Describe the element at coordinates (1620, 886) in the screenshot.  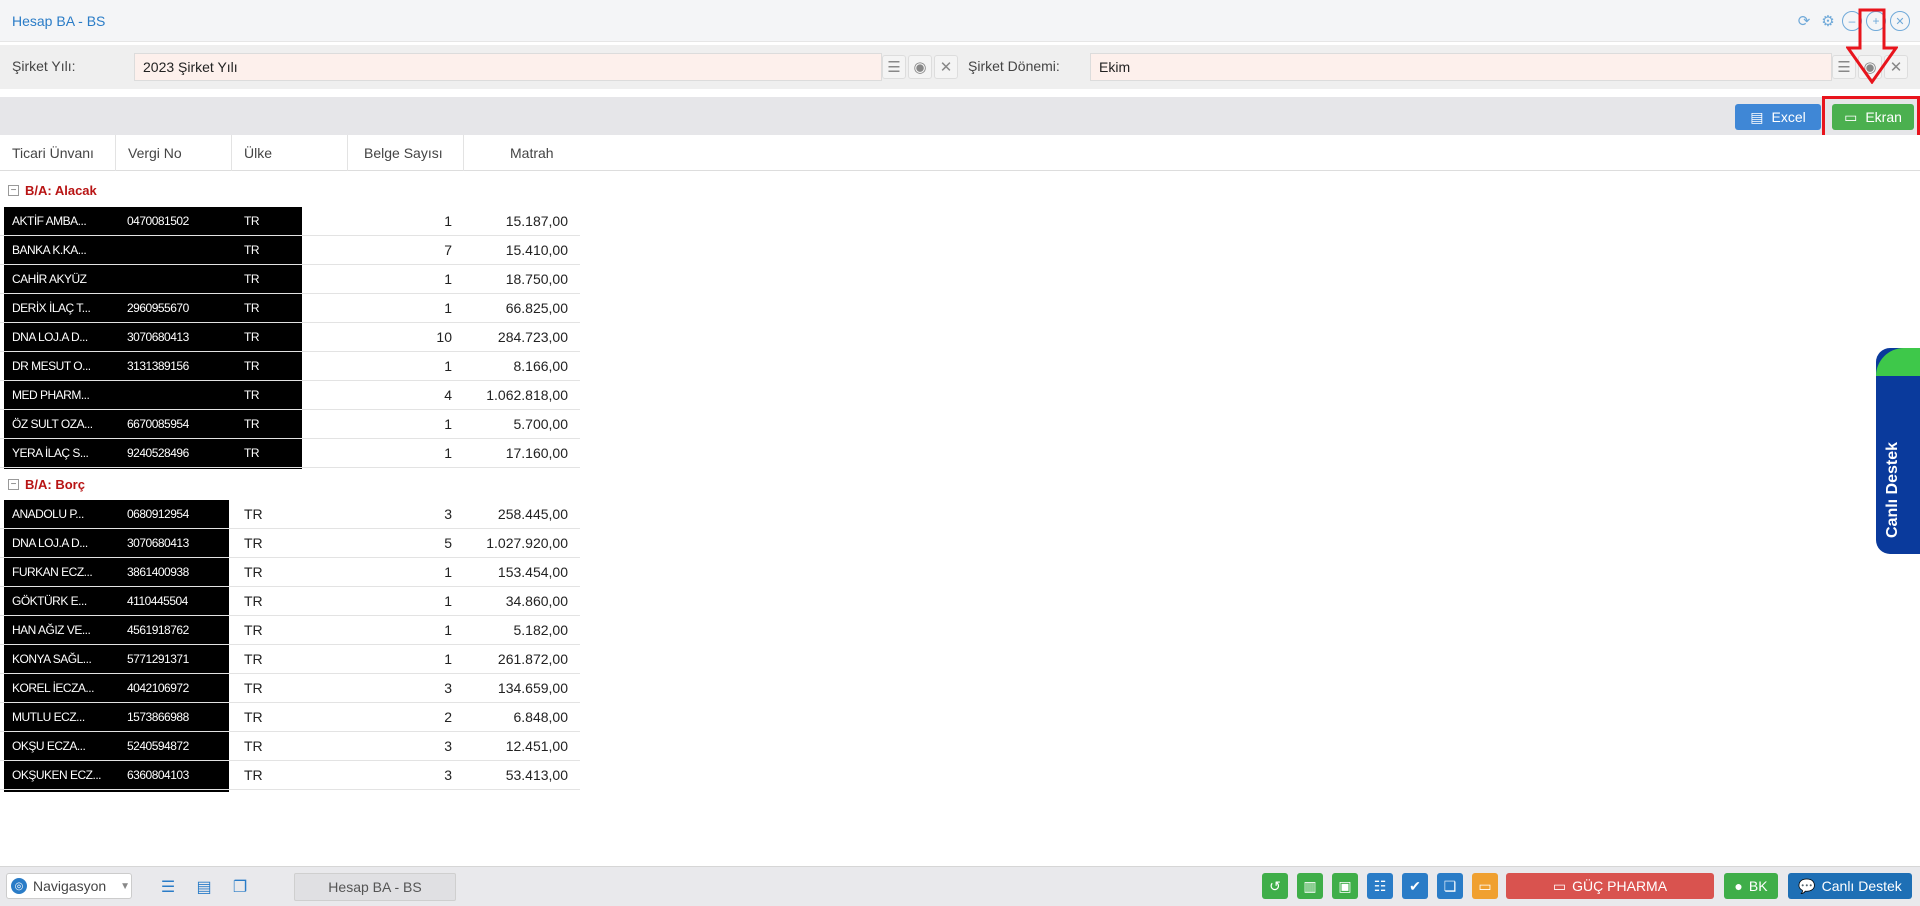
I see `company-label: GÜÇ PHARMA` at that location.